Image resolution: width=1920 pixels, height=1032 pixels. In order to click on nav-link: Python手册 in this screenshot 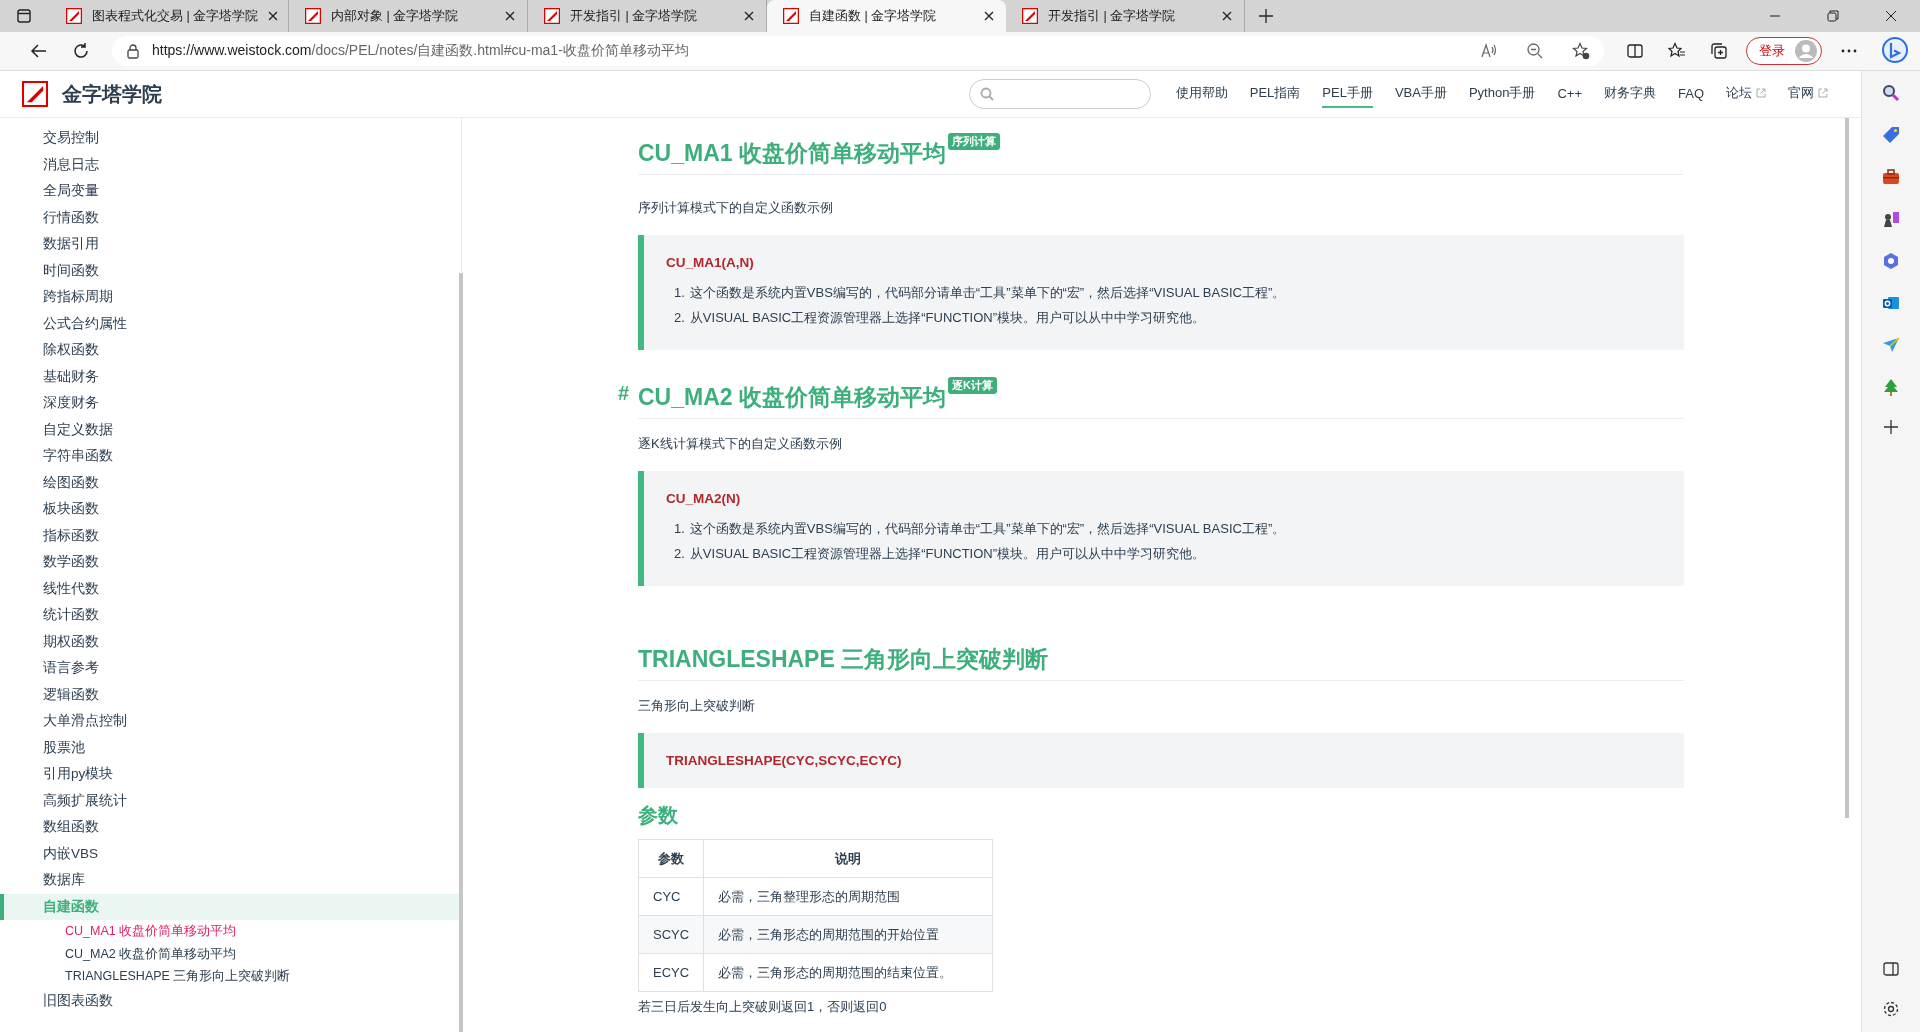, I will do `click(1502, 94)`.